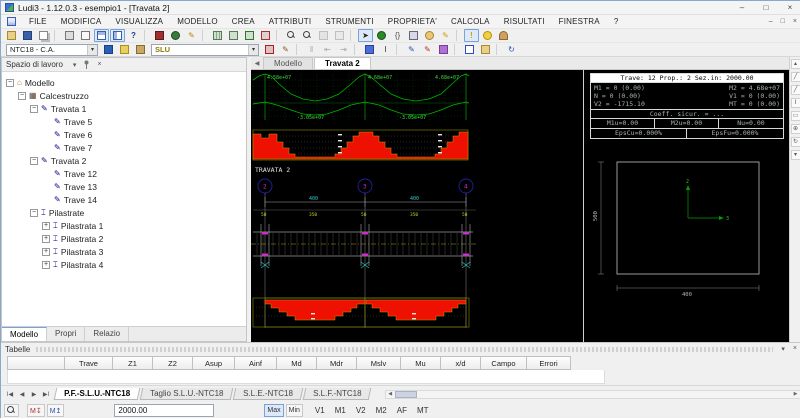  Describe the element at coordinates (294, 410) in the screenshot. I see `min-button: Min` at that location.